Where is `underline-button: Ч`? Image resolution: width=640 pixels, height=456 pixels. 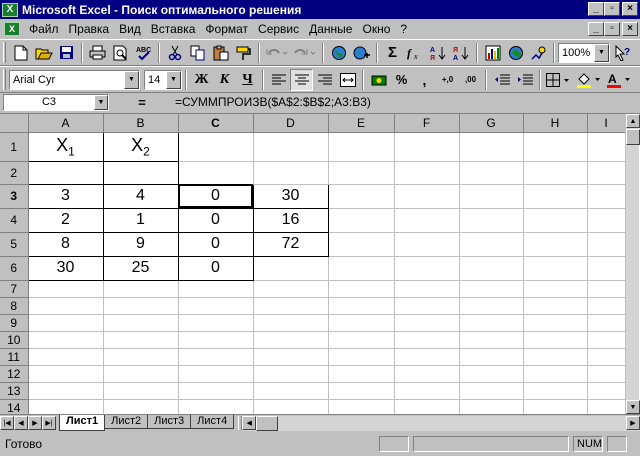
underline-button: Ч is located at coordinates (247, 80).